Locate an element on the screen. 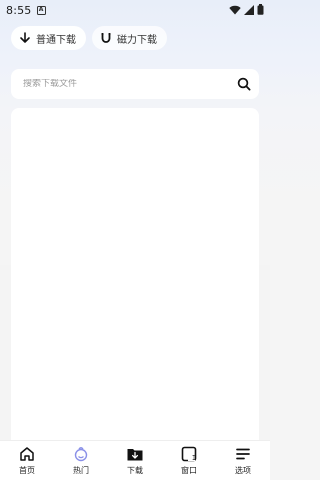 Image resolution: width=320 pixels, height=480 pixels. search-input is located at coordinates (130, 84).